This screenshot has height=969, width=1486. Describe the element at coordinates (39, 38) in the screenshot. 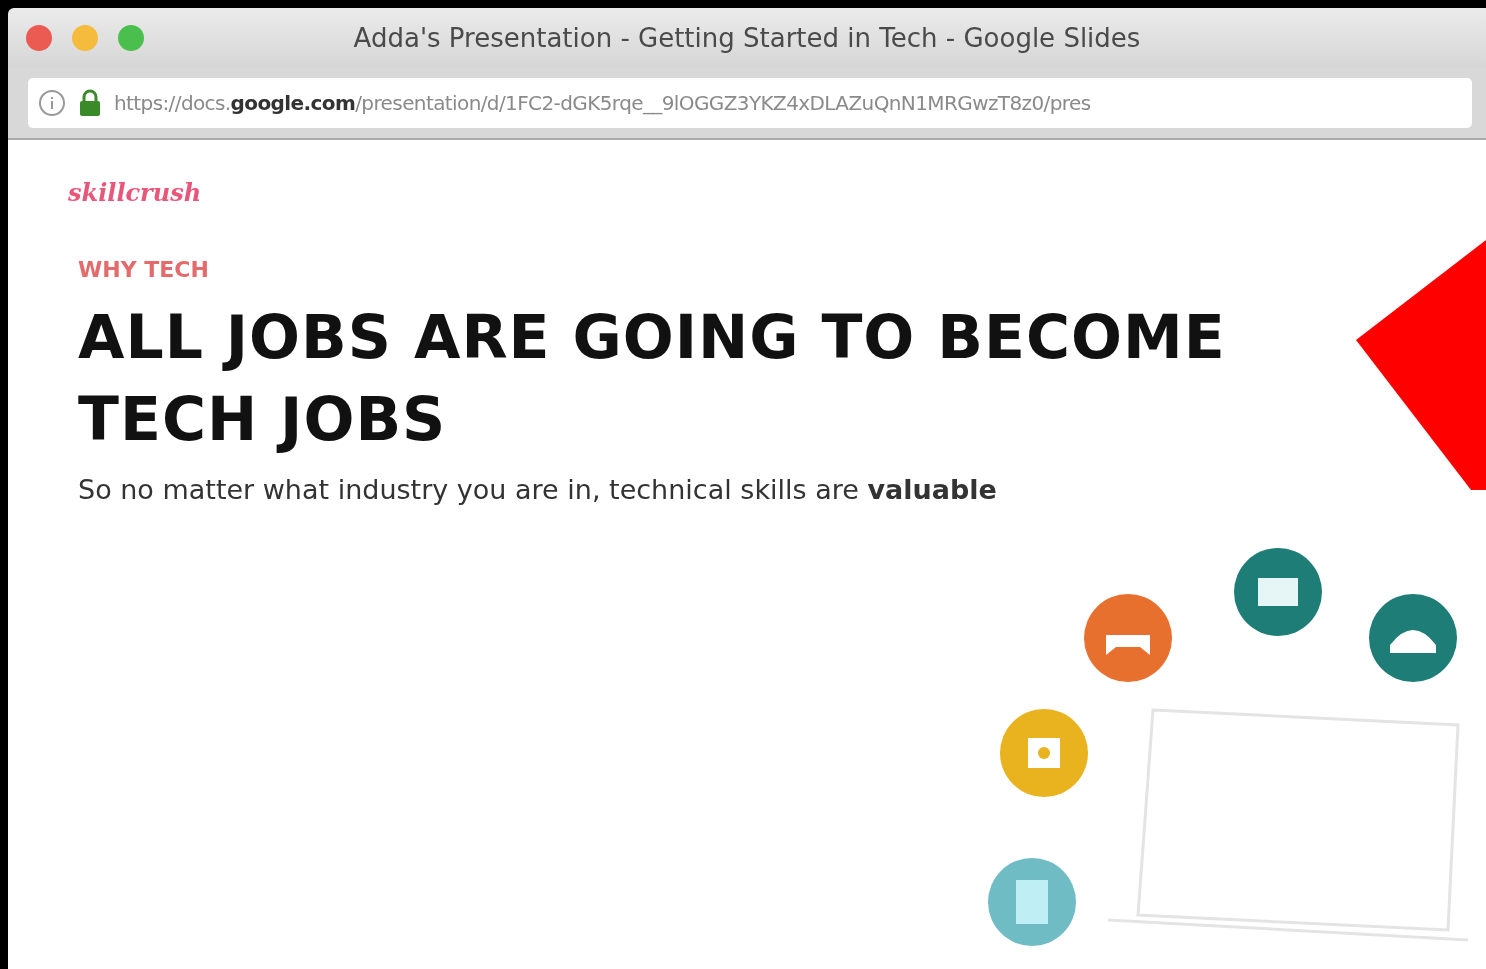

I see `close-button` at that location.